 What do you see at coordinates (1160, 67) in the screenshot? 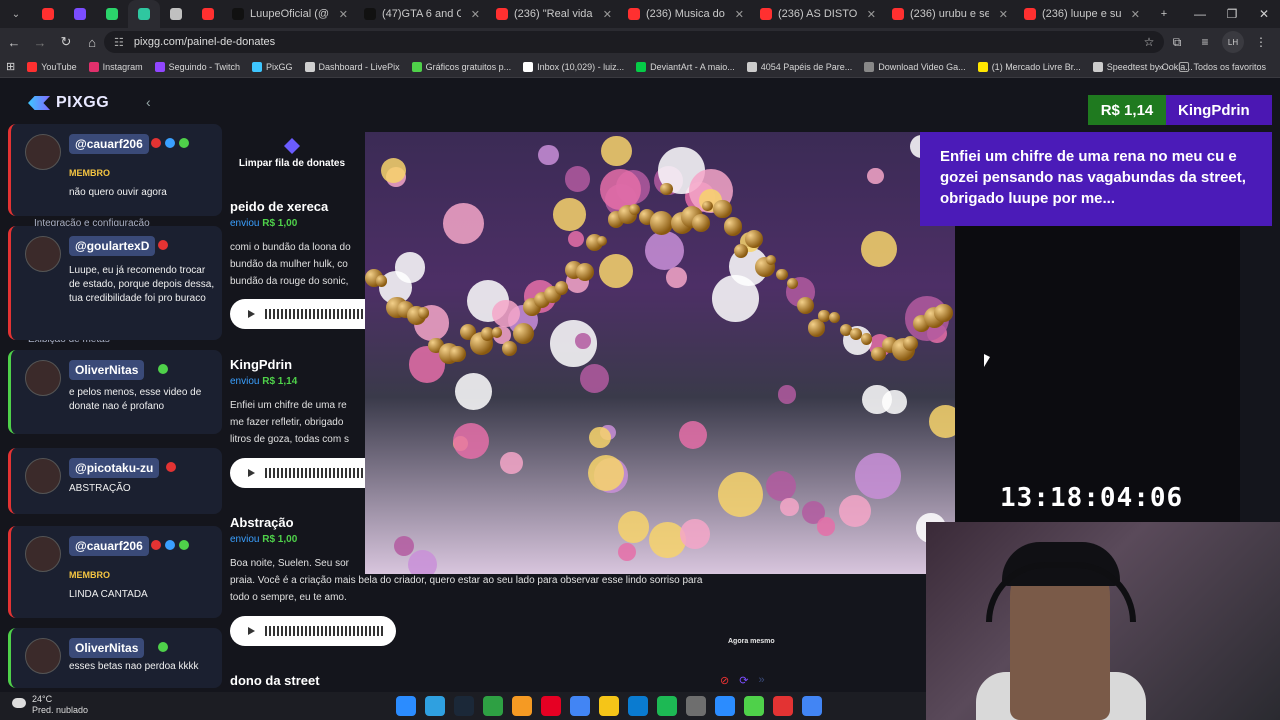
I see `more-bookmarks-icon: »` at bounding box center [1160, 67].